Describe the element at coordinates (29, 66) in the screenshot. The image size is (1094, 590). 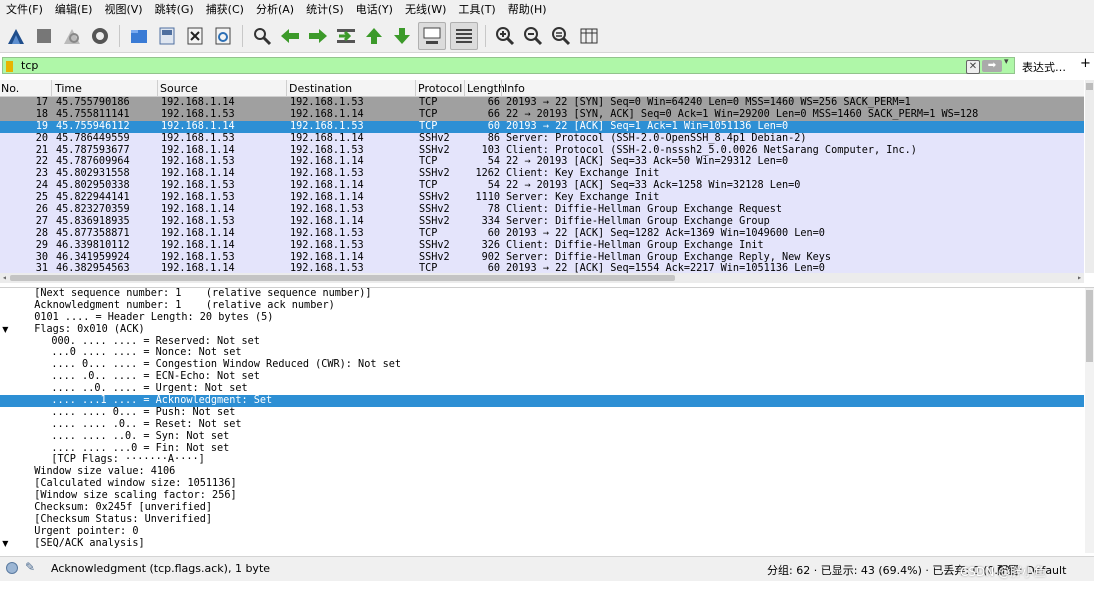
I see `filter-text: tcp` at that location.